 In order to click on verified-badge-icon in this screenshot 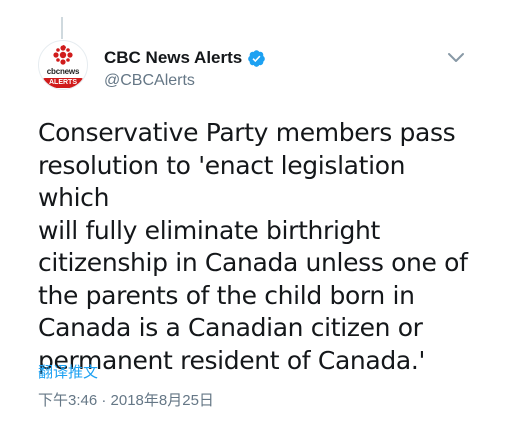, I will do `click(256, 58)`.